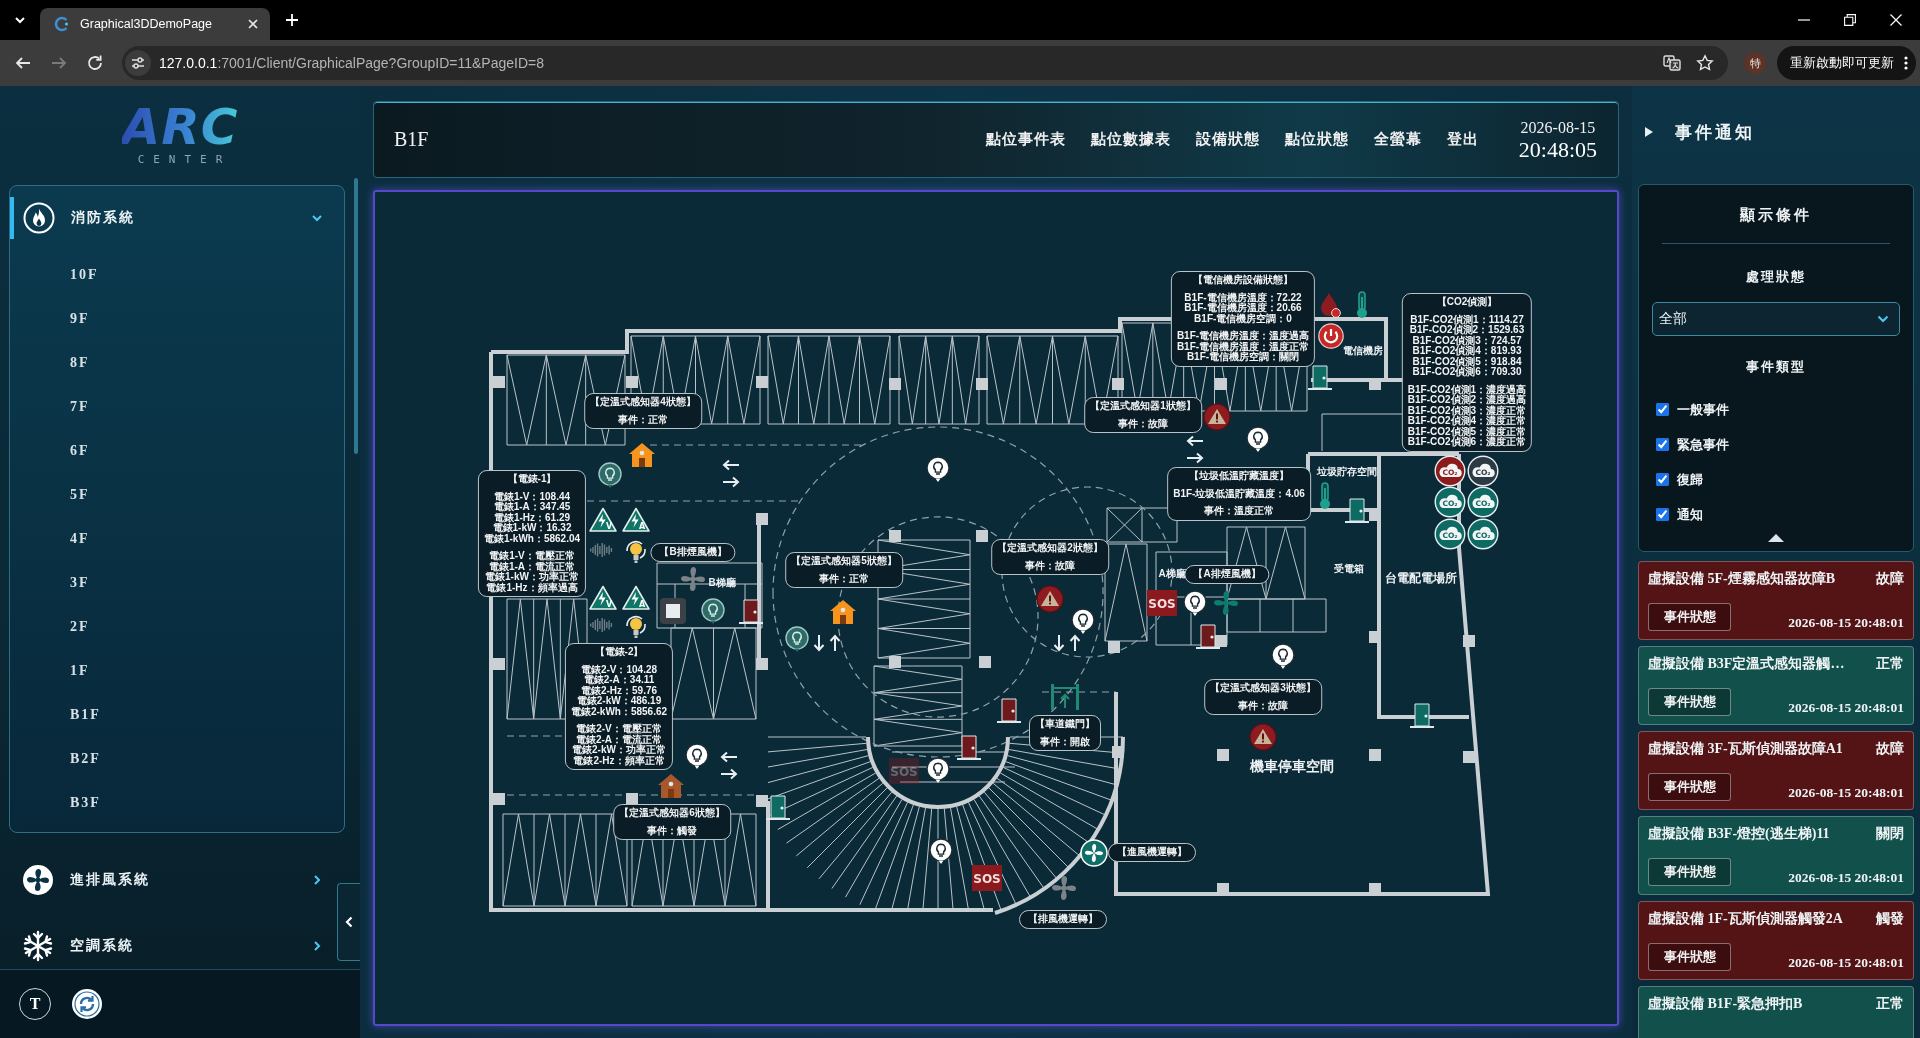 Image resolution: width=1920 pixels, height=1038 pixels. Describe the element at coordinates (177, 451) in the screenshot. I see `floor-item: 6F` at that location.